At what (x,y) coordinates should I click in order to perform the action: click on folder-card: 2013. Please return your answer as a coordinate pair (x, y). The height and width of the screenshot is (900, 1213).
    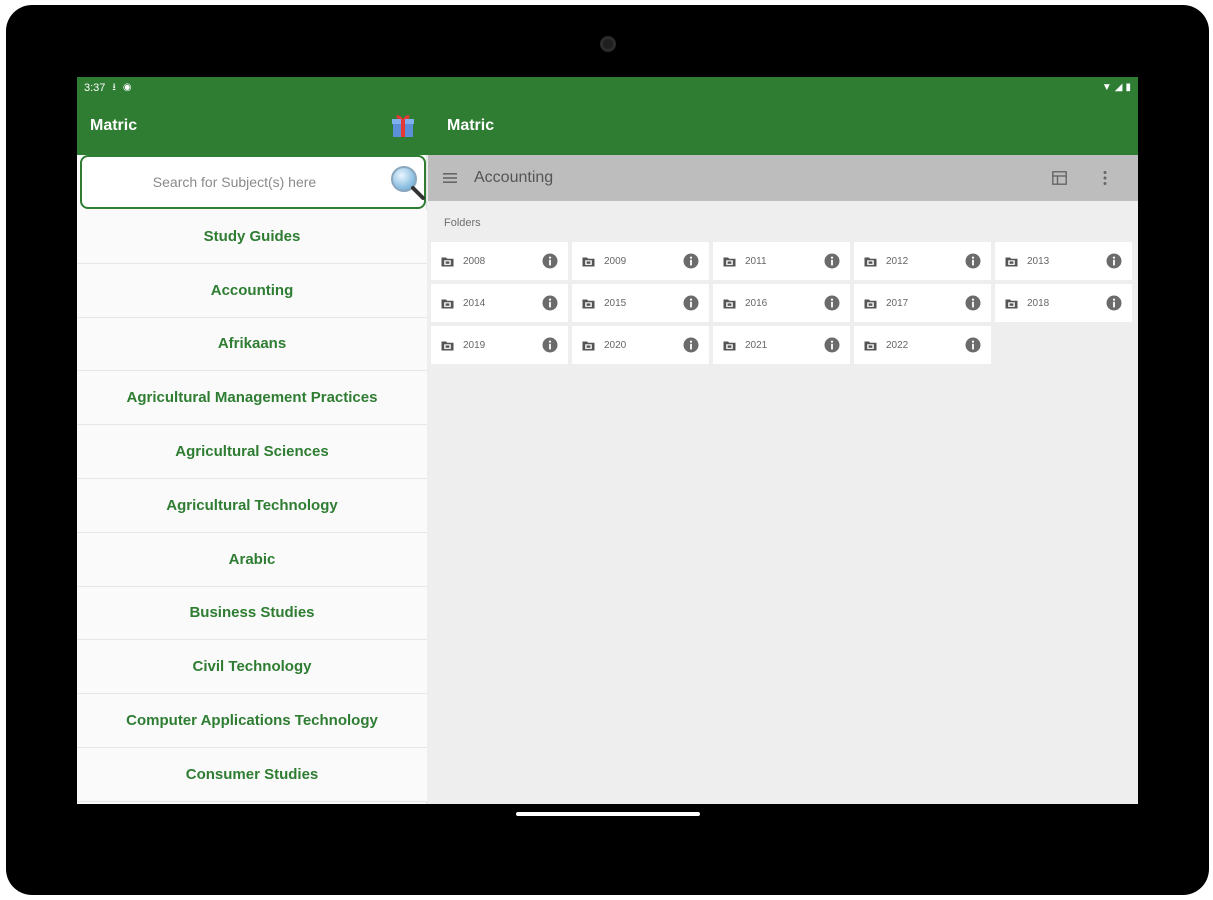
    Looking at the image, I should click on (1063, 261).